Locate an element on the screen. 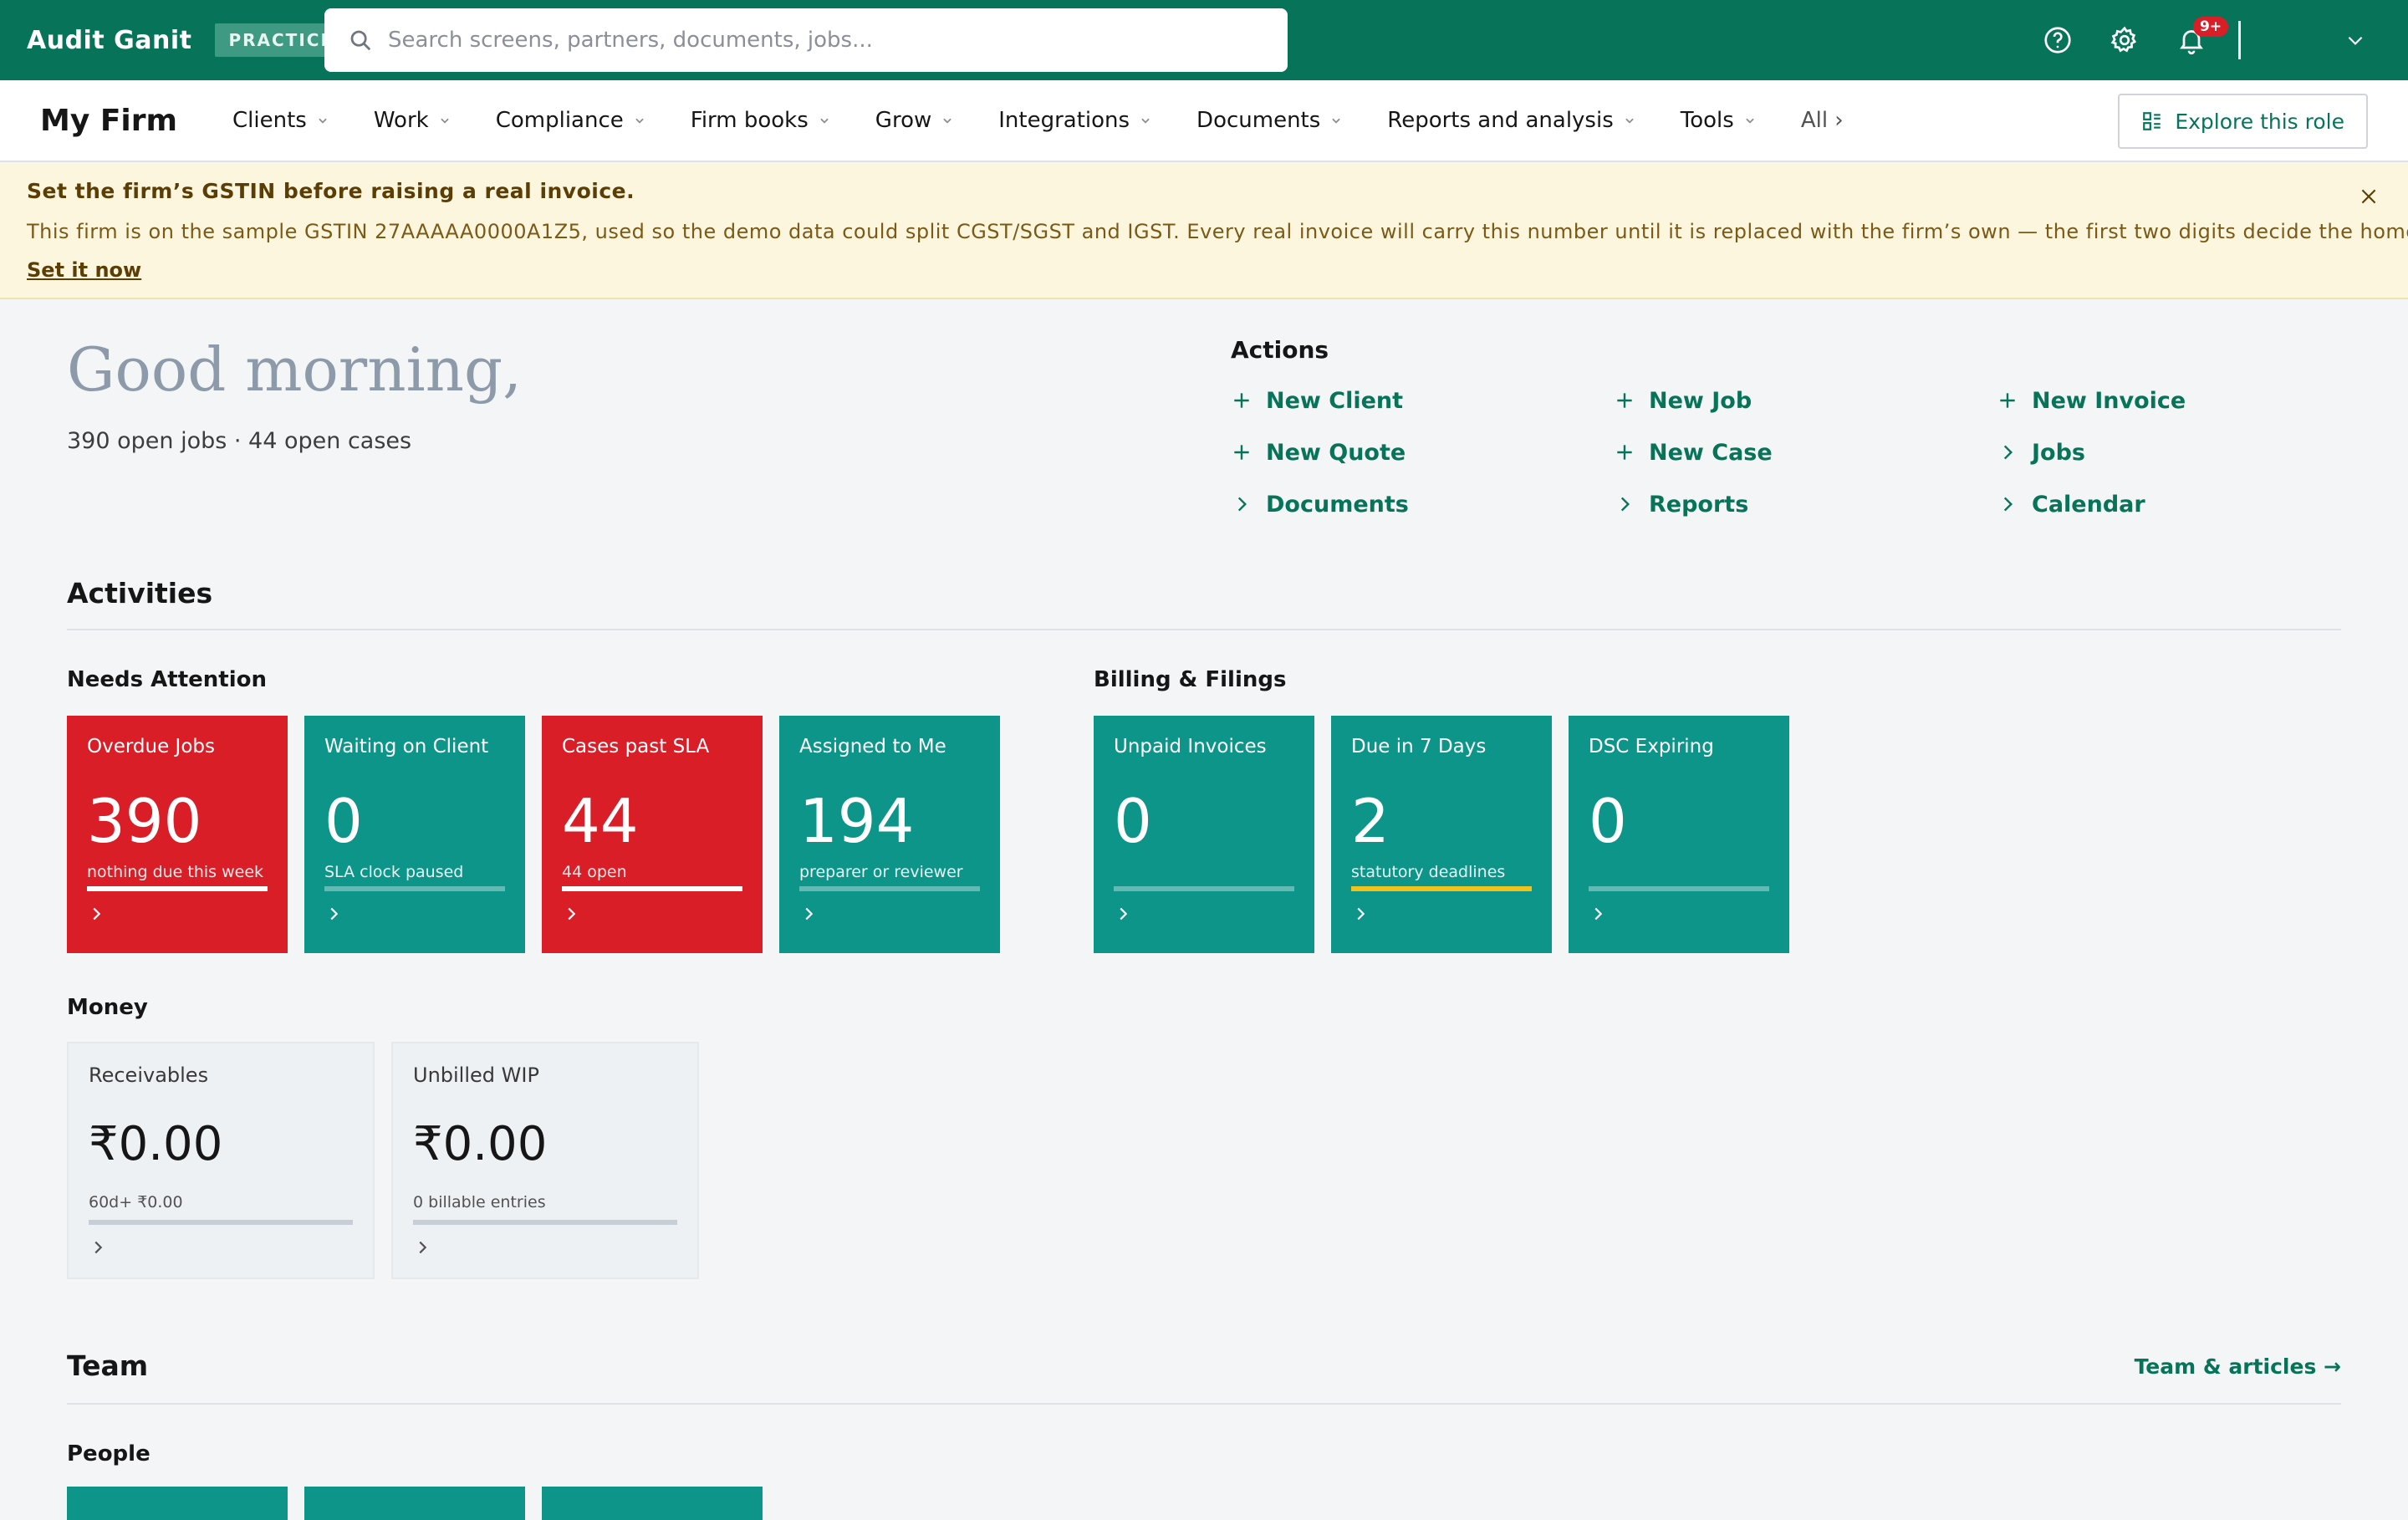  tile-label: Unbilled WIP is located at coordinates (476, 1075).